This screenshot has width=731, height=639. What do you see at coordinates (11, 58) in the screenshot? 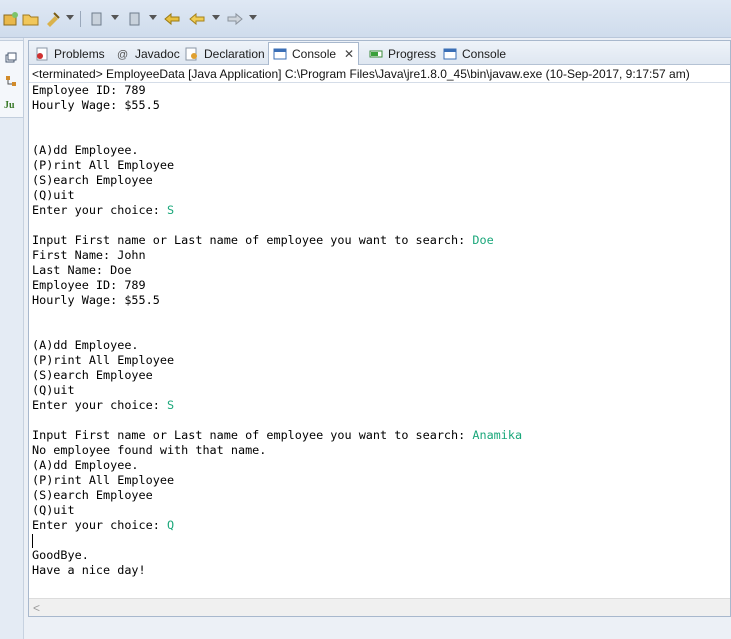
I see `restore-icon` at bounding box center [11, 58].